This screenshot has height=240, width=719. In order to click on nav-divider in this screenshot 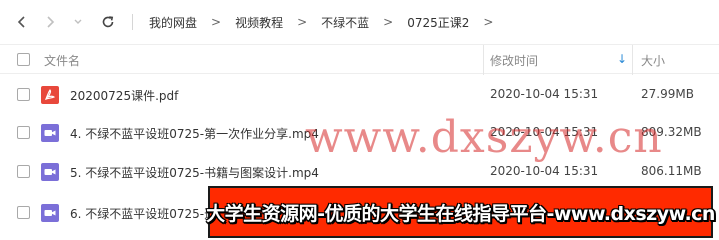, I will do `click(132, 22)`.